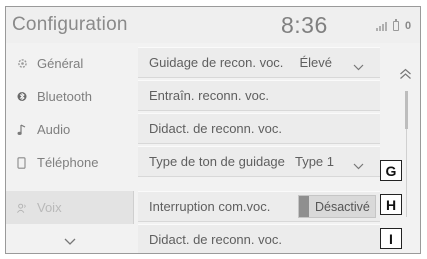 The width and height of the screenshot is (427, 259). I want to click on toggle-label: Désactivé, so click(342, 206).